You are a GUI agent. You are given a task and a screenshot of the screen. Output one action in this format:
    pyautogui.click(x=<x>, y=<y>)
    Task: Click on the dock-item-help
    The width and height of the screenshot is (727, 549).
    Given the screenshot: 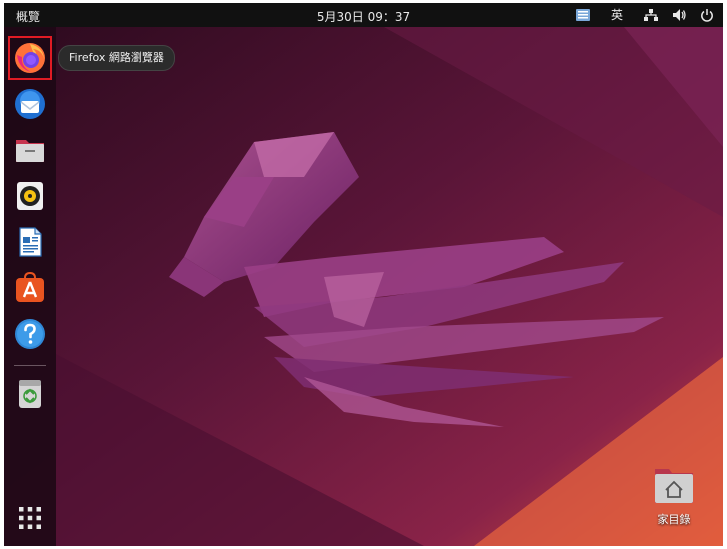 What is the action you would take?
    pyautogui.click(x=30, y=334)
    